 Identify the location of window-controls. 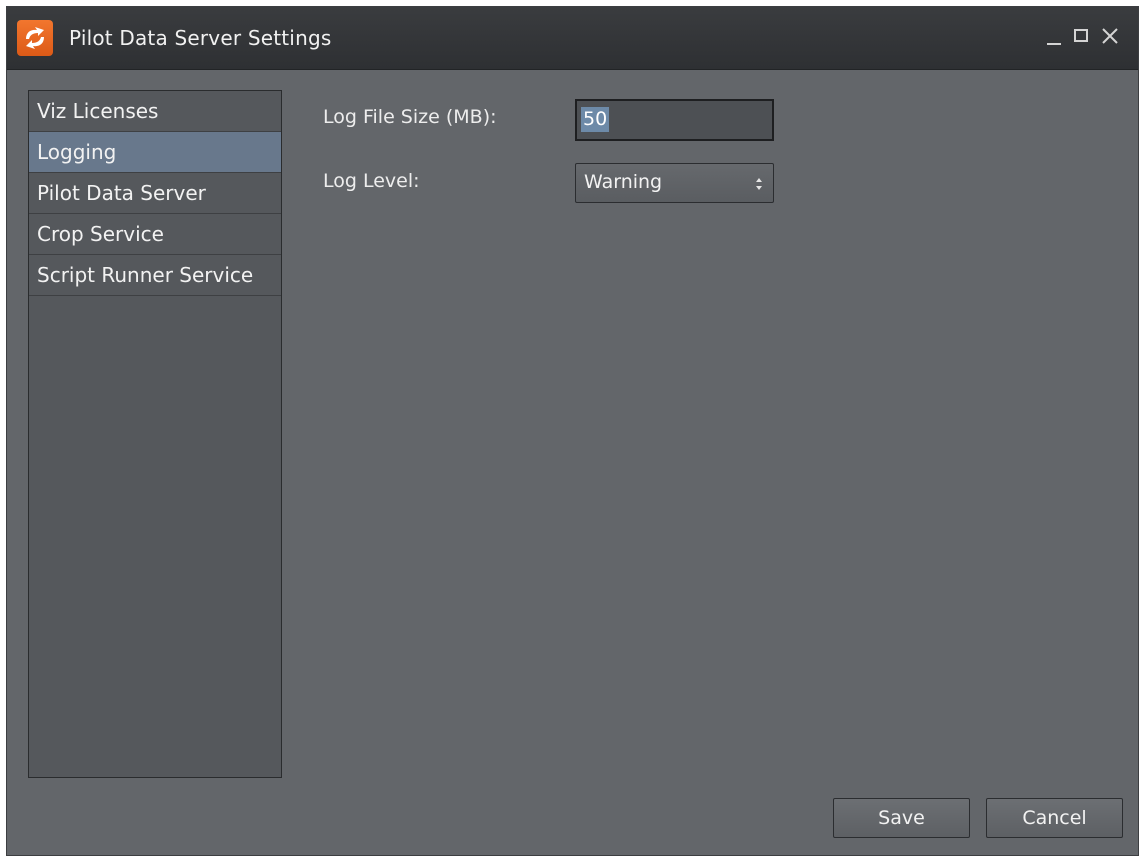
(1082, 36).